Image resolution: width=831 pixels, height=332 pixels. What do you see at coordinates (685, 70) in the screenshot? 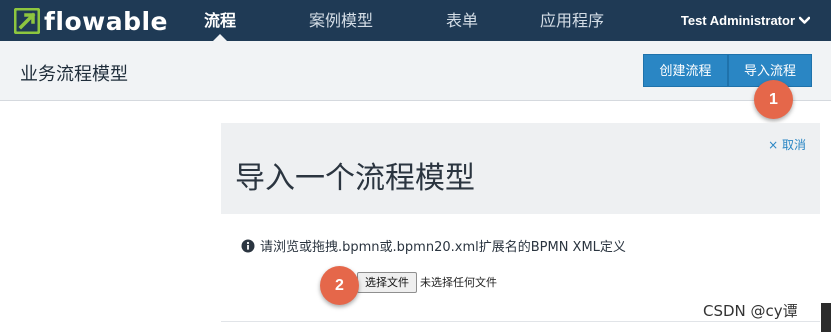
I see `create-process-button: 创建流程` at bounding box center [685, 70].